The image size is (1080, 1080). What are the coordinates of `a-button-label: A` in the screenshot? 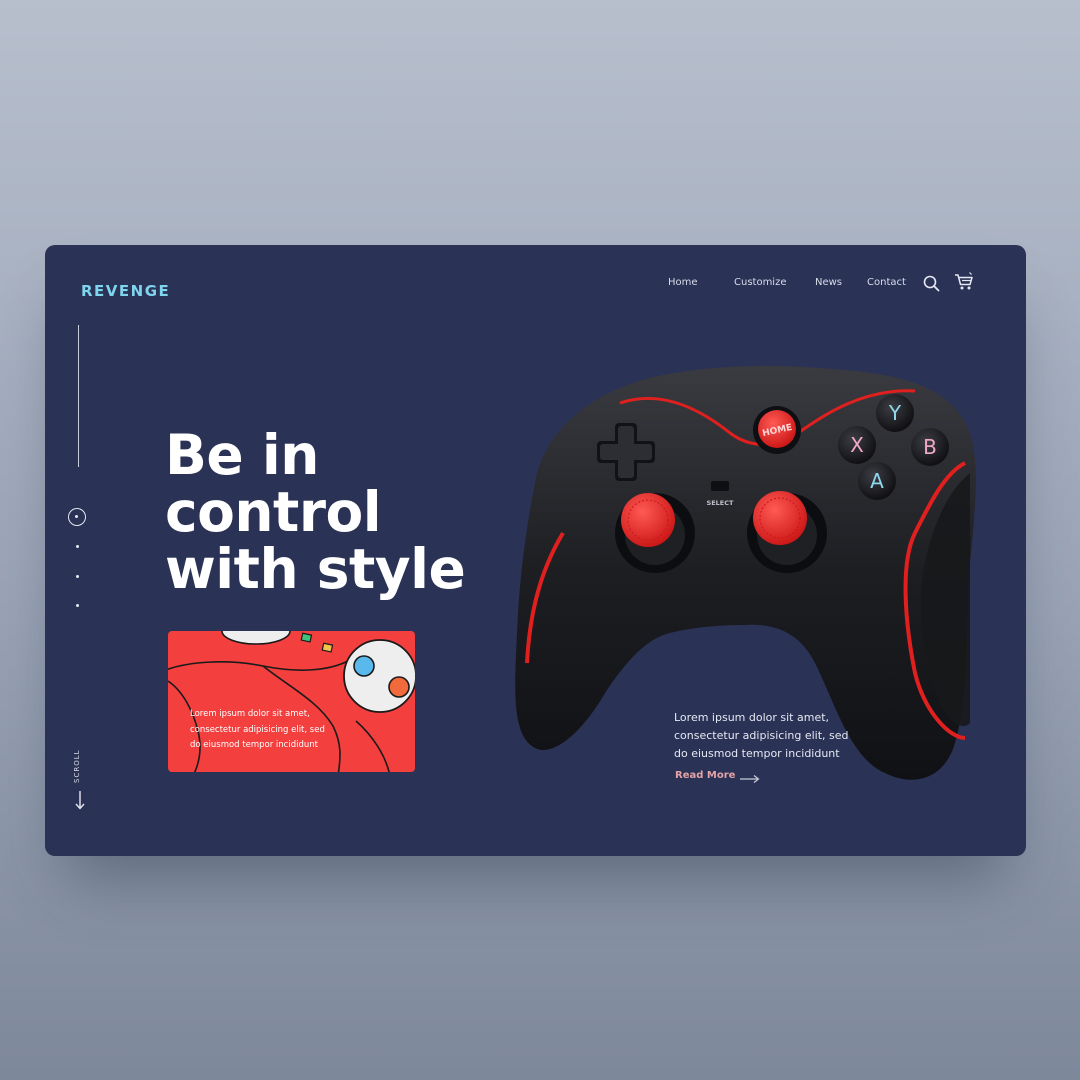 It's located at (877, 481).